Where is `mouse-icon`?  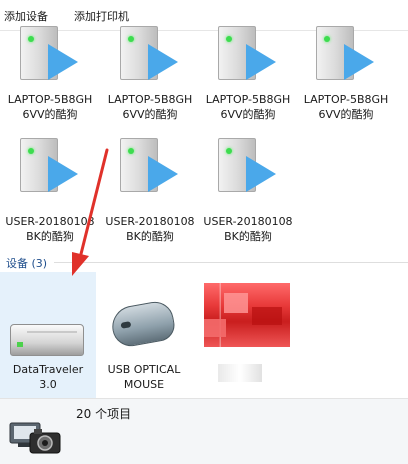
mouse-icon is located at coordinates (143, 324).